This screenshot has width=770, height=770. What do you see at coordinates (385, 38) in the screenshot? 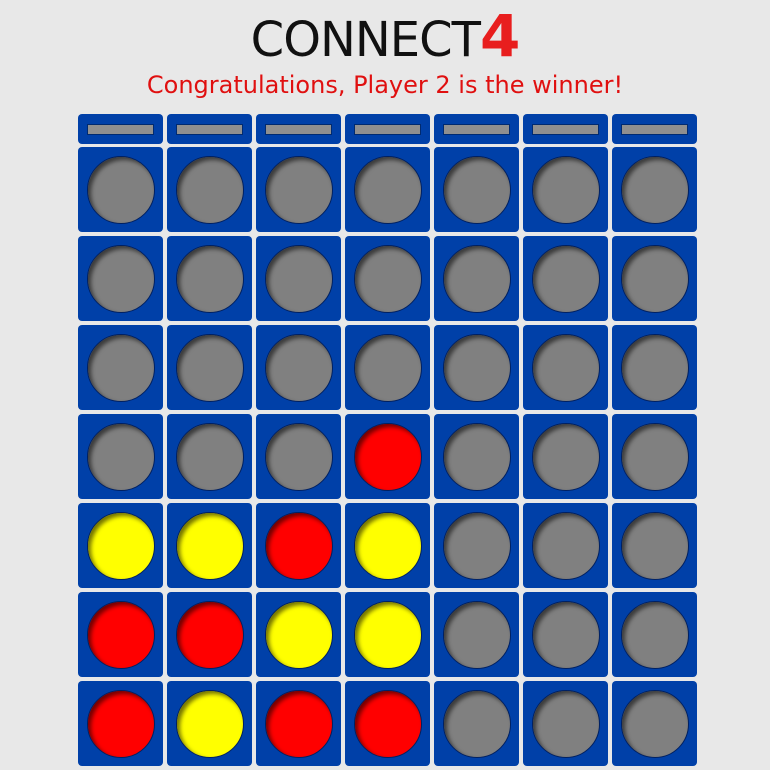
I see `page-title: CONNECT4` at bounding box center [385, 38].